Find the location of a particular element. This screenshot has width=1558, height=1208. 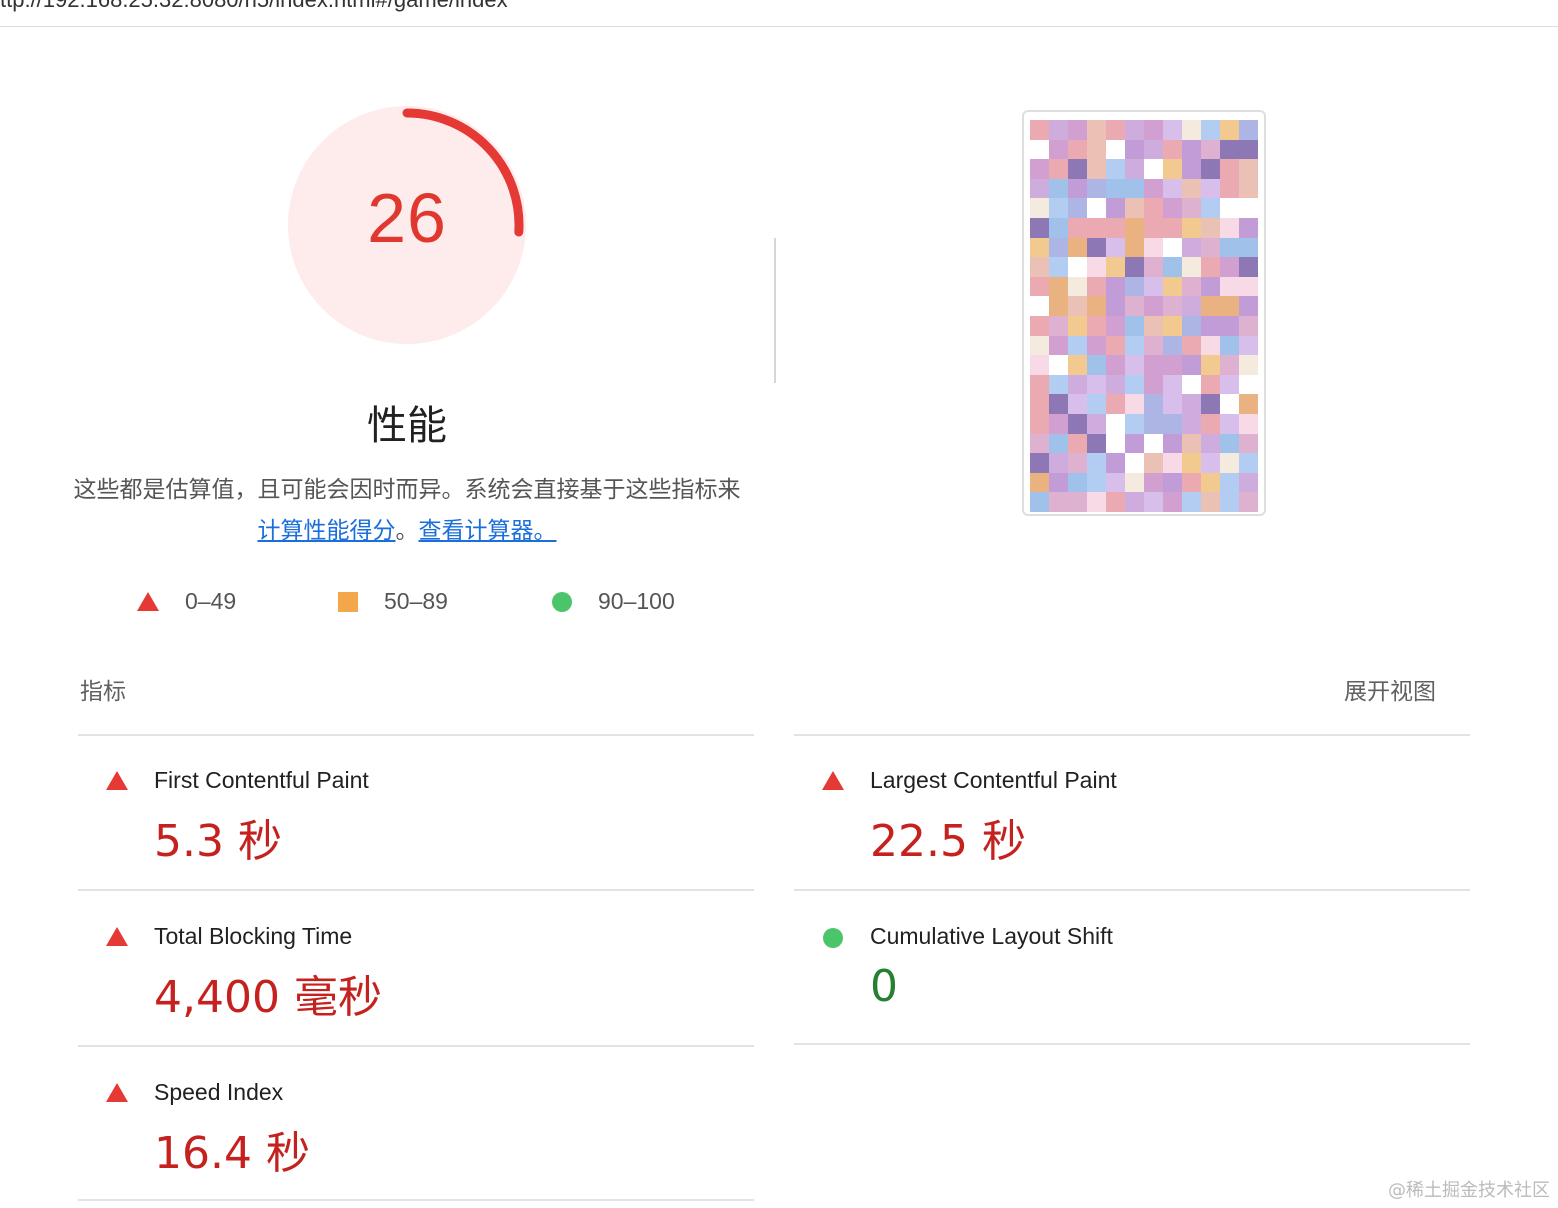

performance-score-value: 26 is located at coordinates (407, 218).